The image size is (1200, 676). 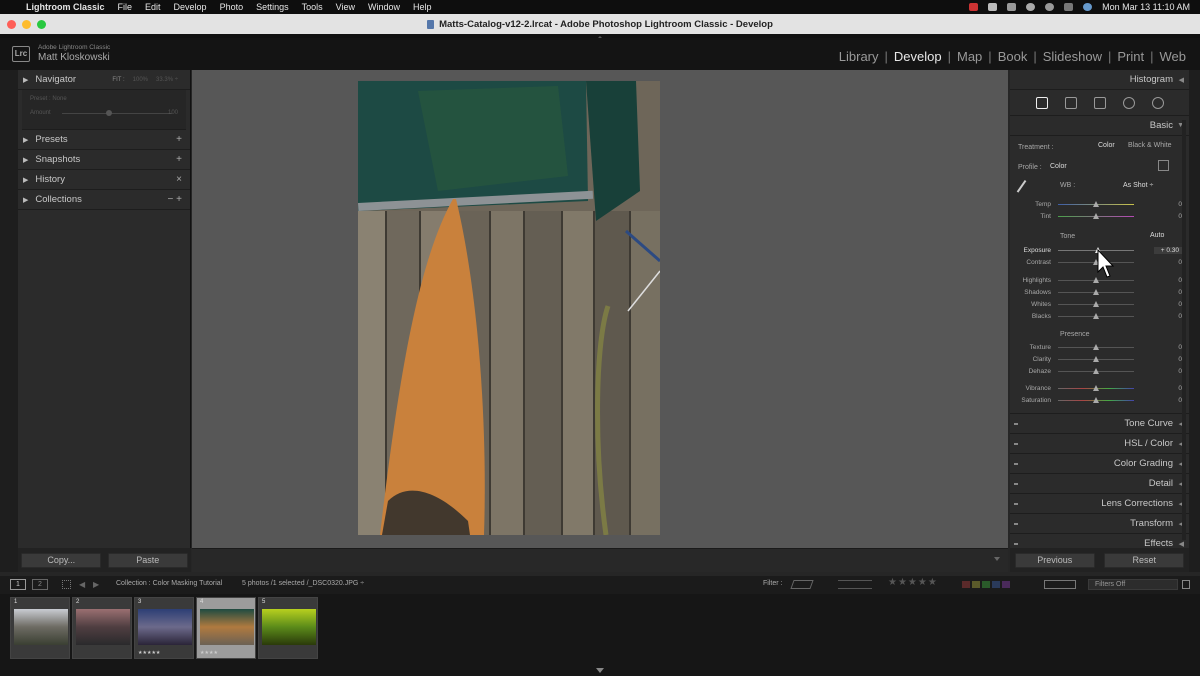 I want to click on vibrance-track, so click(x=1096, y=387).